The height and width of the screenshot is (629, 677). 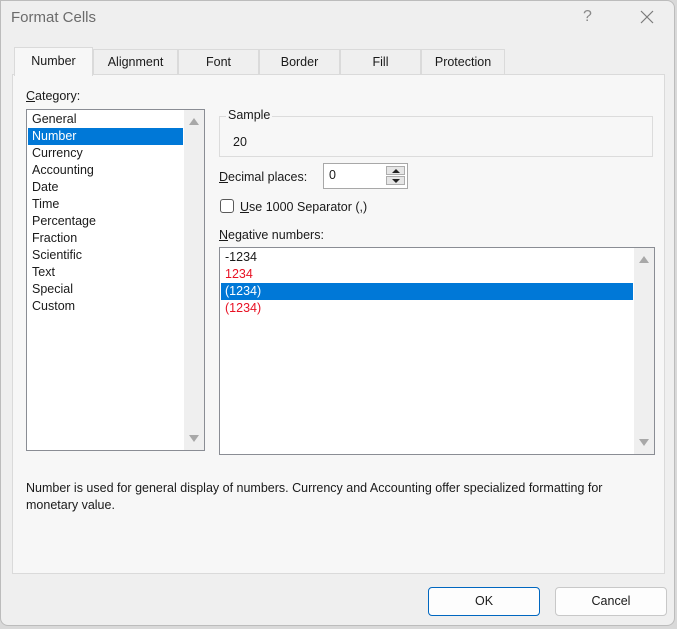 I want to click on negative-numbers-text: egative numbers:, so click(x=276, y=235).